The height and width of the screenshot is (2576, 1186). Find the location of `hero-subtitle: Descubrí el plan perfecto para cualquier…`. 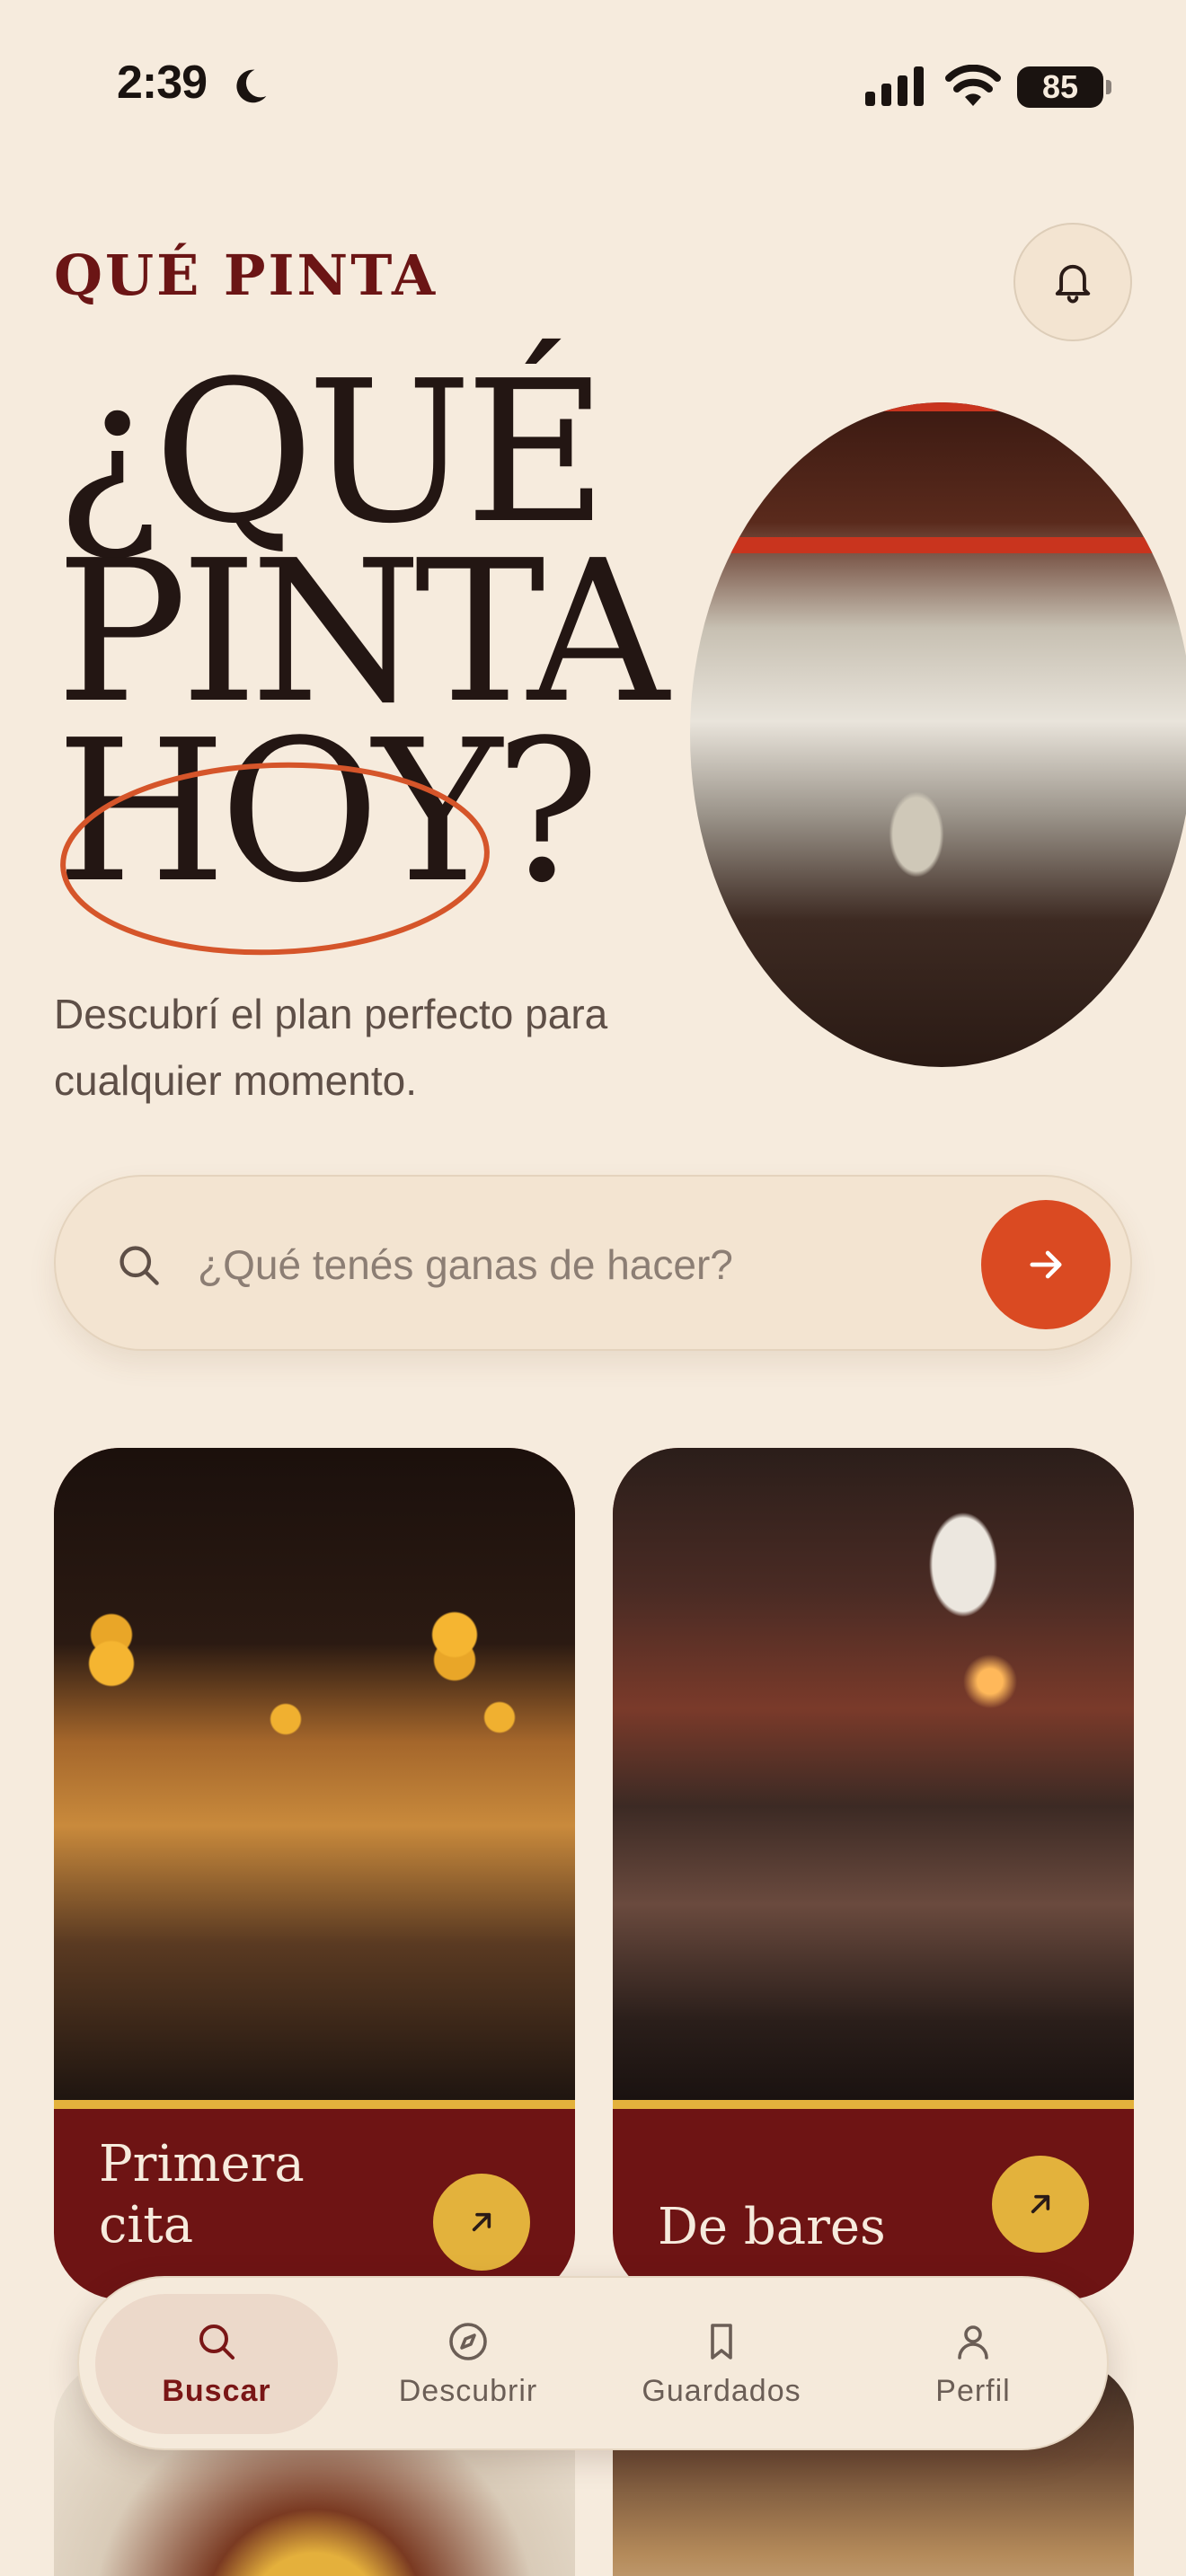

hero-subtitle: Descubrí el plan perfecto para cualquier… is located at coordinates (331, 1047).